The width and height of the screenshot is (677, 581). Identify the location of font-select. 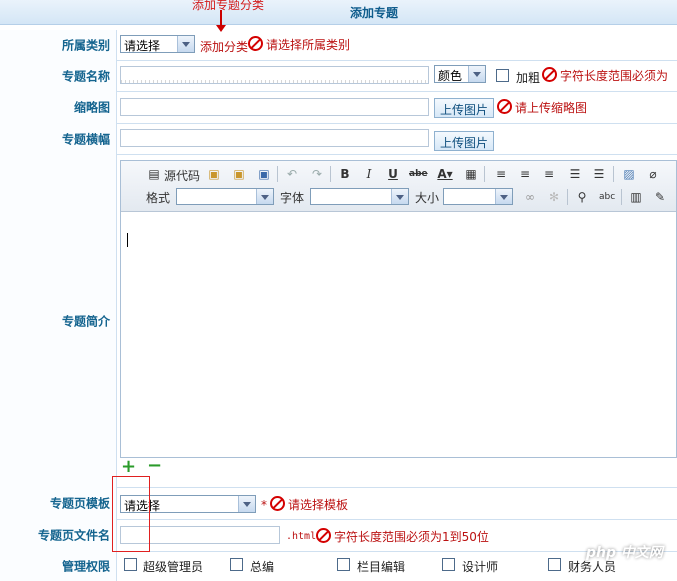
(359, 196).